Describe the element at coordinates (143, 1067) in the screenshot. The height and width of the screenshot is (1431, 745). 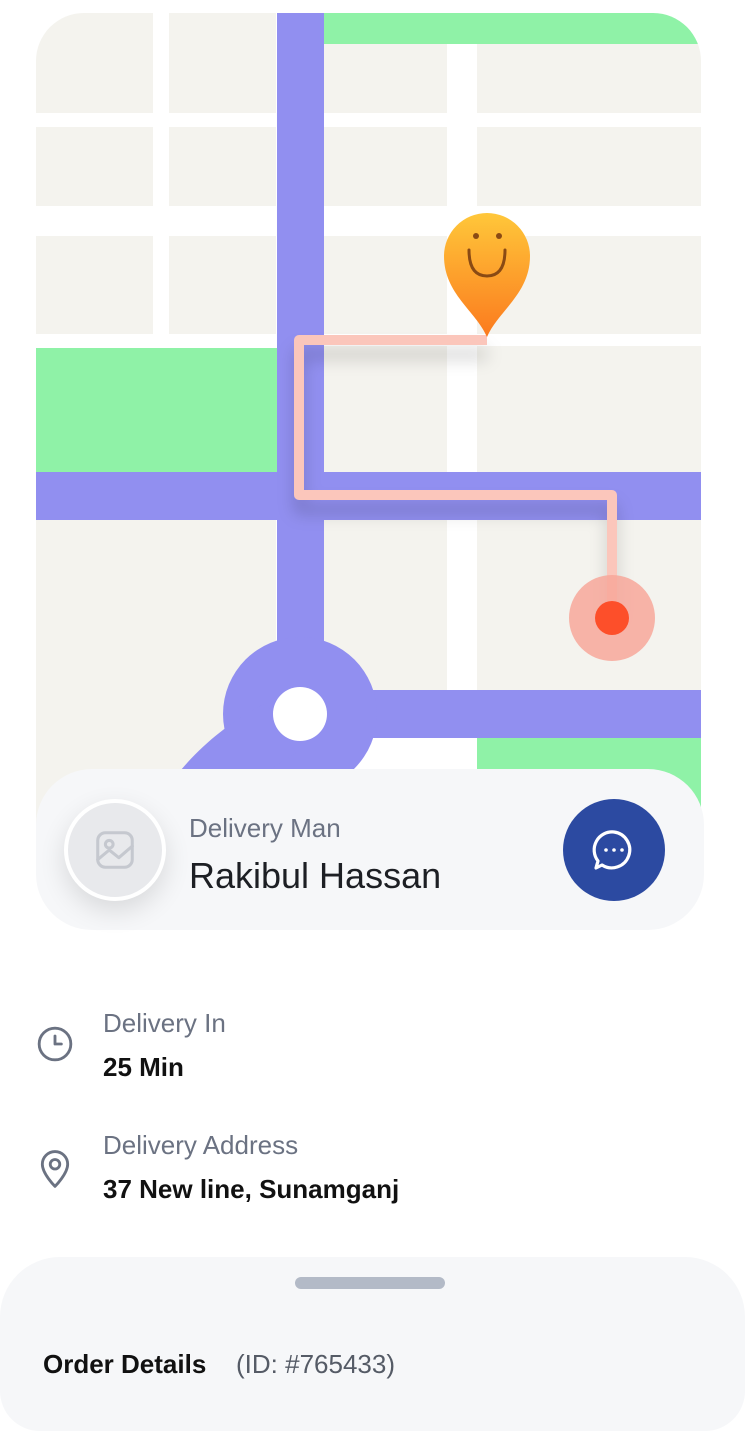
I see `delivery-time-value: 25 Min` at that location.